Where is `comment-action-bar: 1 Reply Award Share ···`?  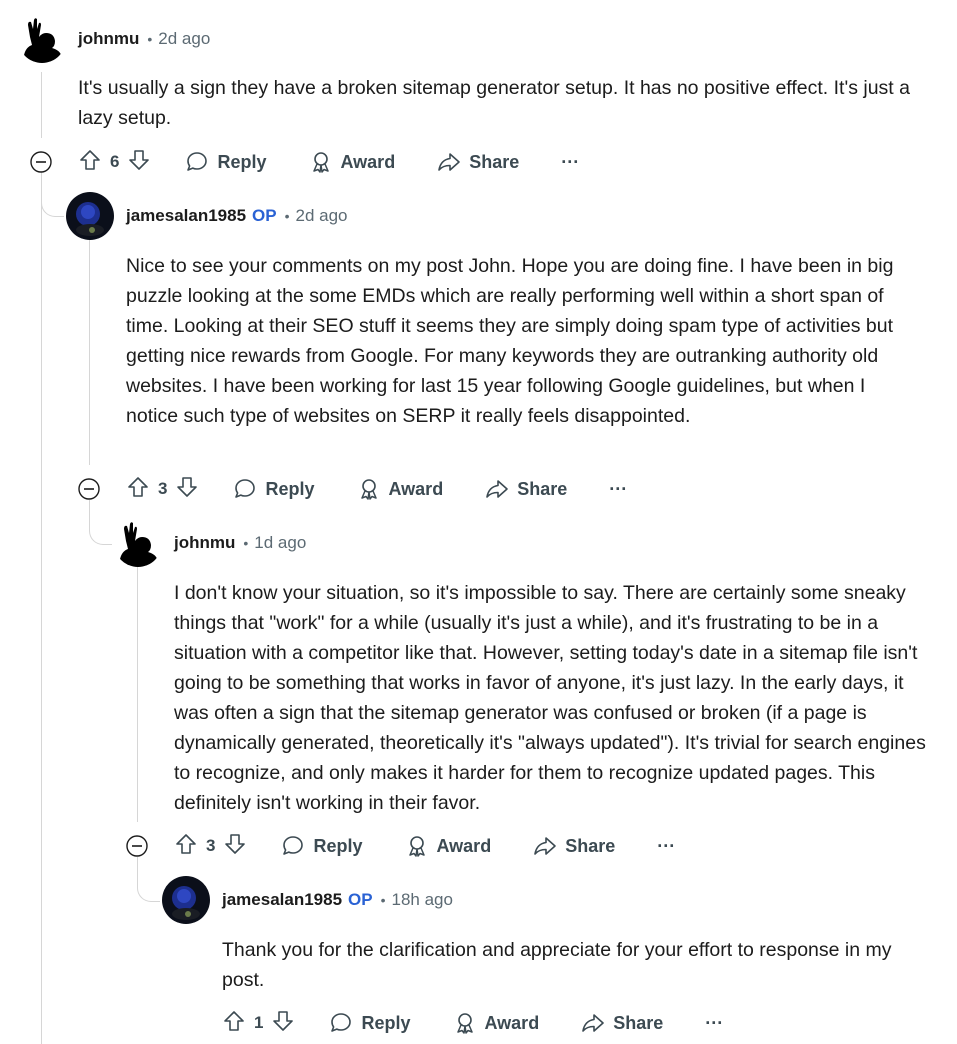 comment-action-bar: 1 Reply Award Share ··· is located at coordinates (472, 1023).